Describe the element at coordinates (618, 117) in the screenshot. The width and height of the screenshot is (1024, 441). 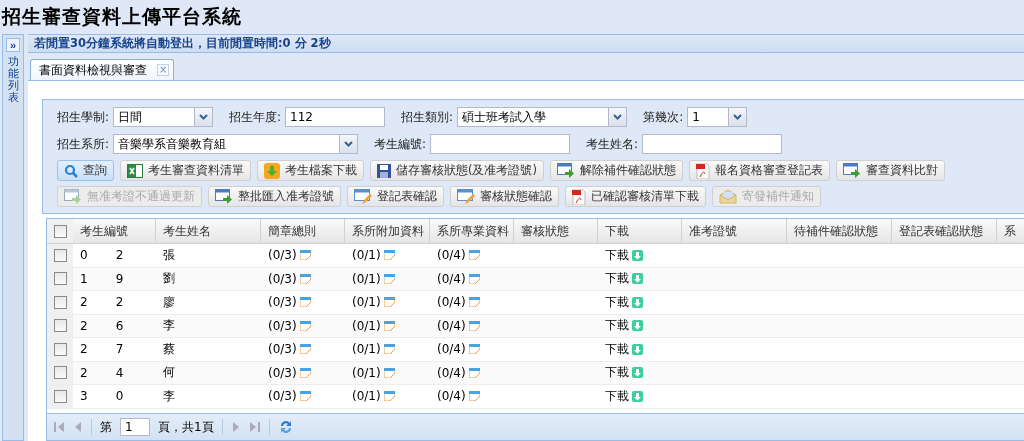
I see `caret-icon` at that location.